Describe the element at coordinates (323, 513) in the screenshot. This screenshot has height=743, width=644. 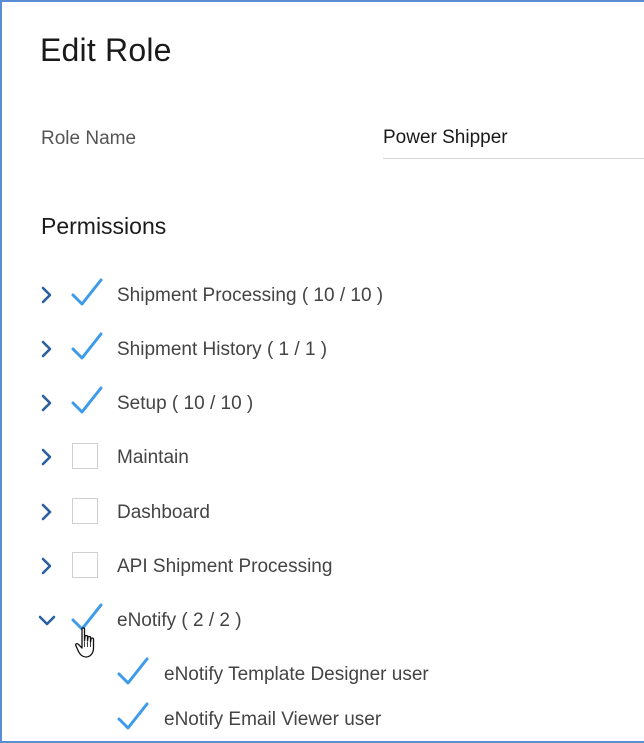
I see `permission-row-dashboard: Dashboard` at that location.